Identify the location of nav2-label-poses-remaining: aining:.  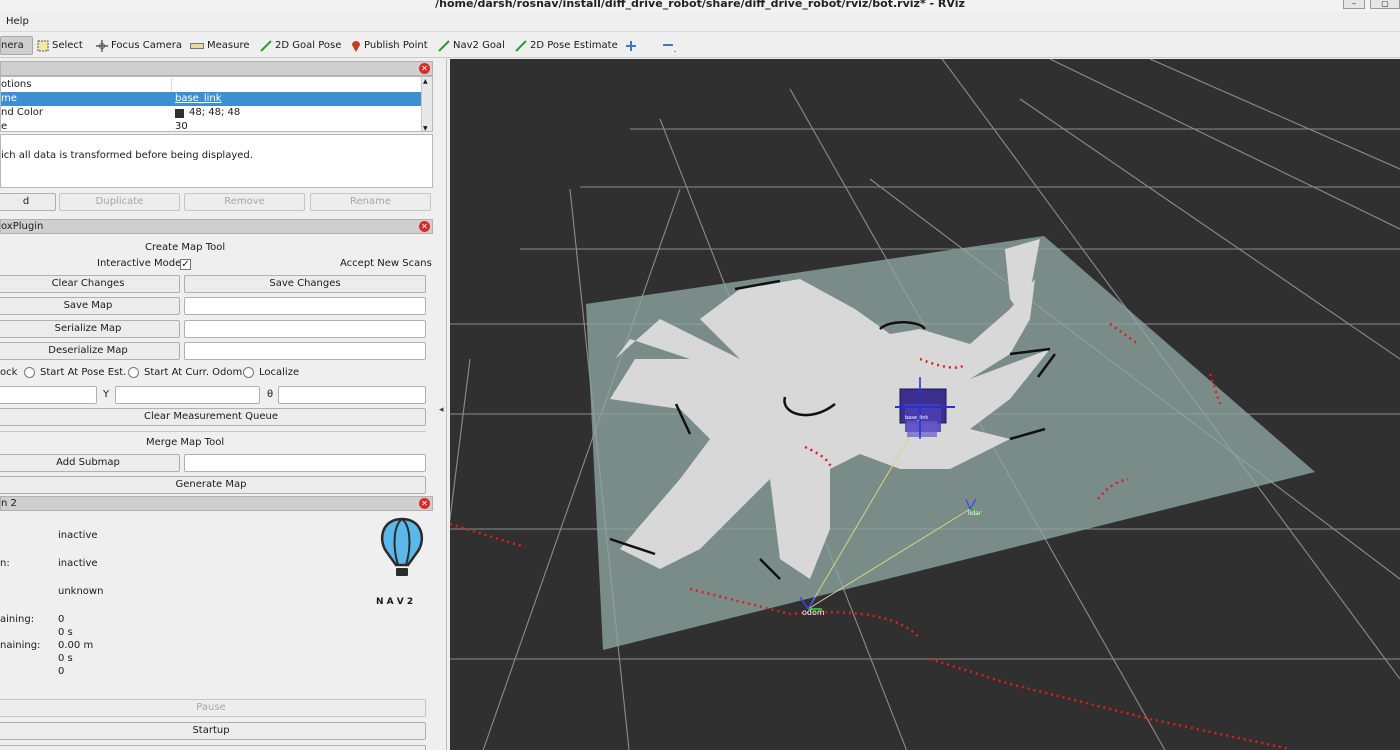
(17, 619).